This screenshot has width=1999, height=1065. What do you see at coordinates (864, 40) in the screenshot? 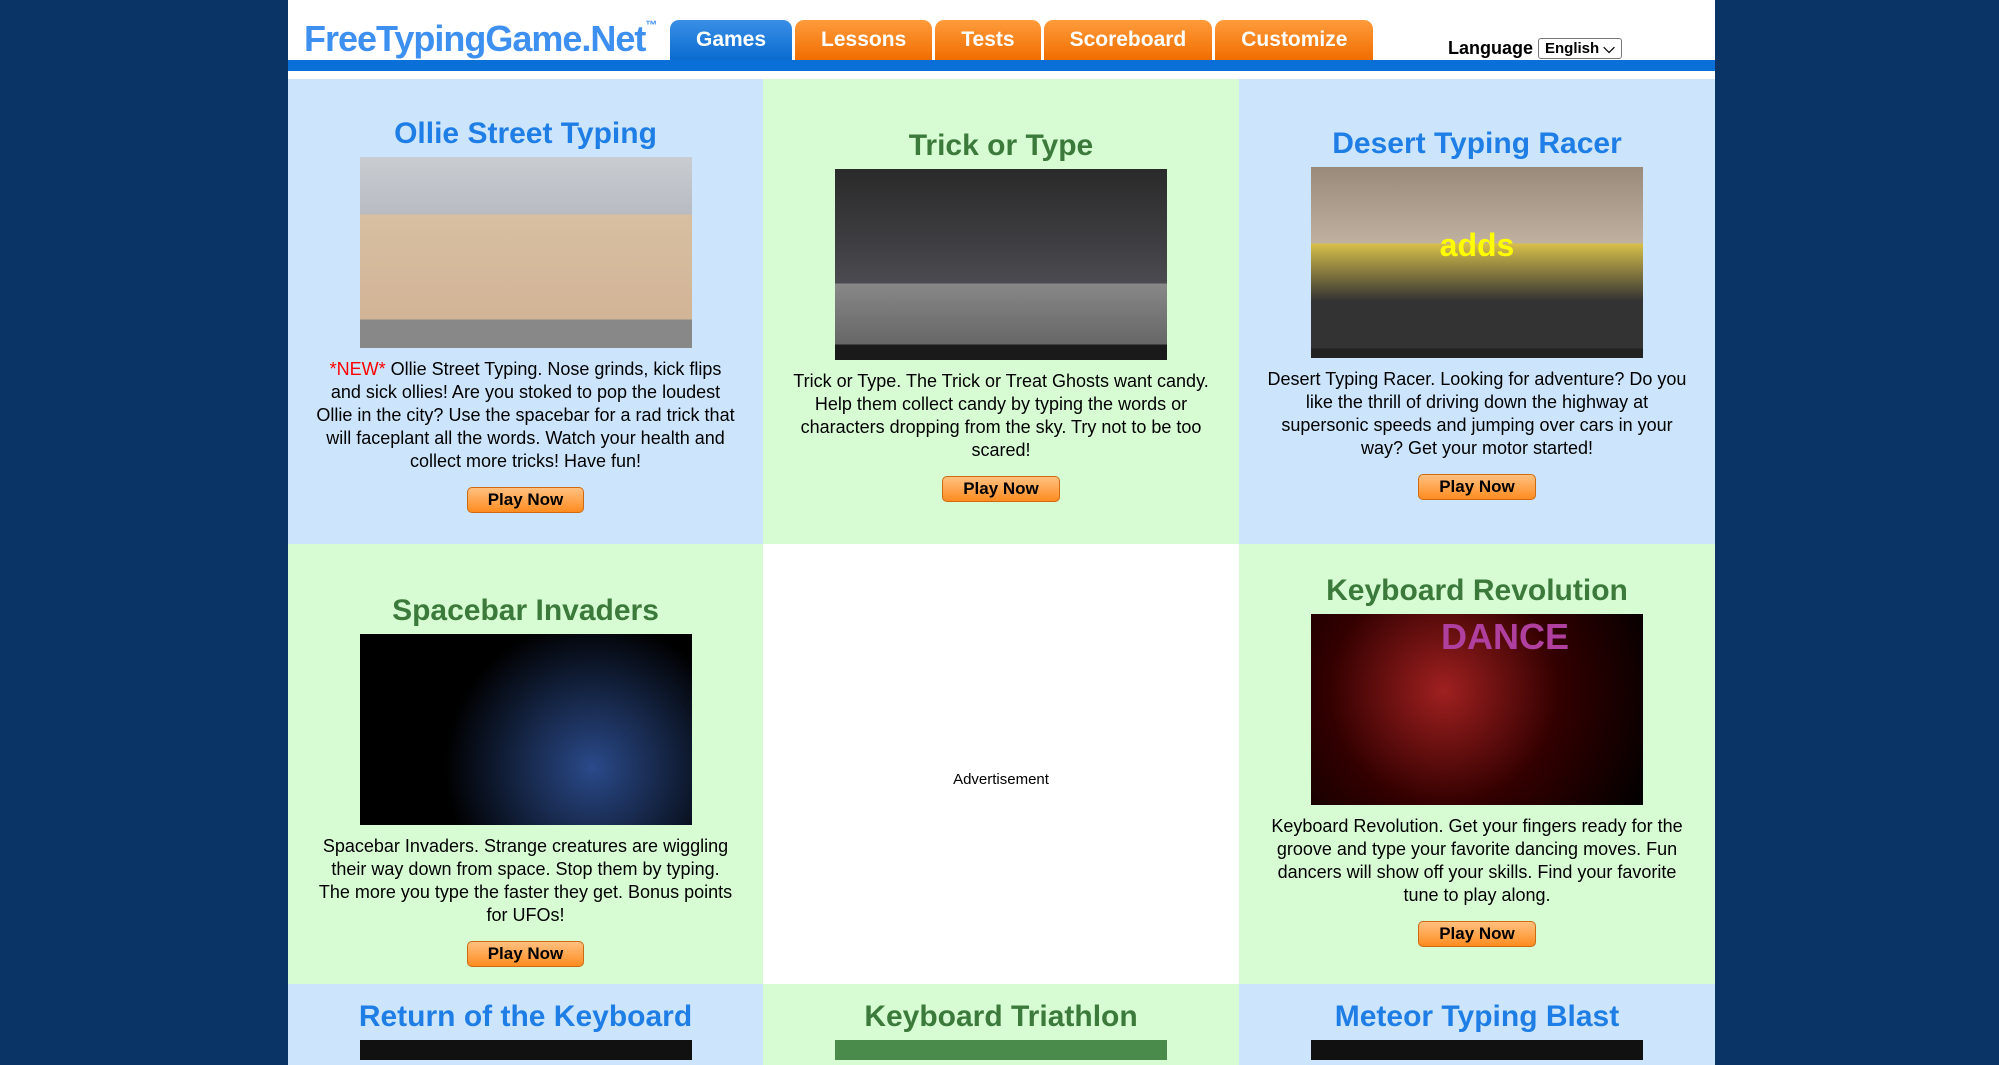
I see `tab-lessons: Lessons` at bounding box center [864, 40].